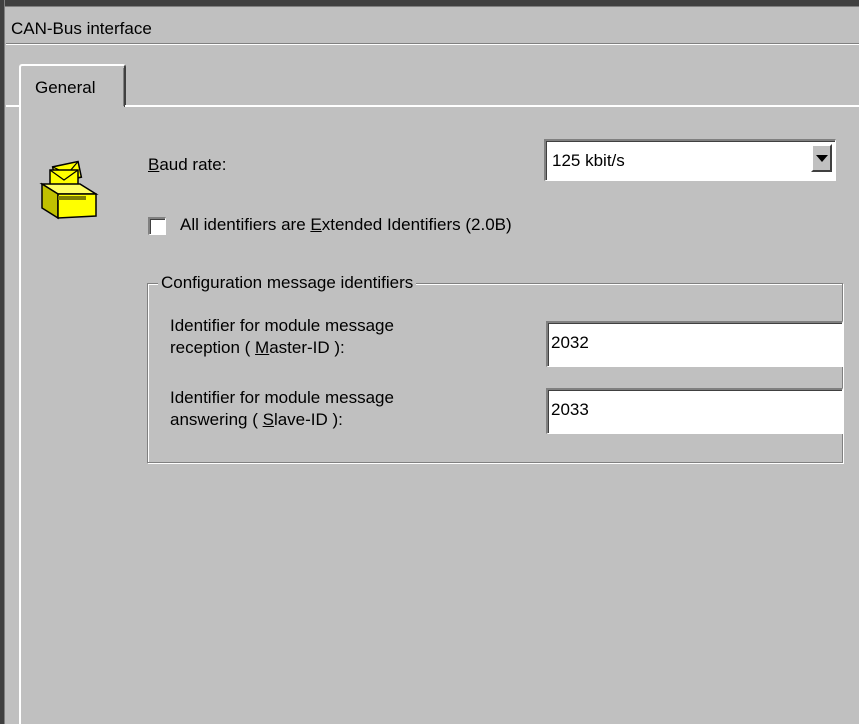 This screenshot has width=859, height=724. I want to click on panel-border-top-right, so click(492, 106).